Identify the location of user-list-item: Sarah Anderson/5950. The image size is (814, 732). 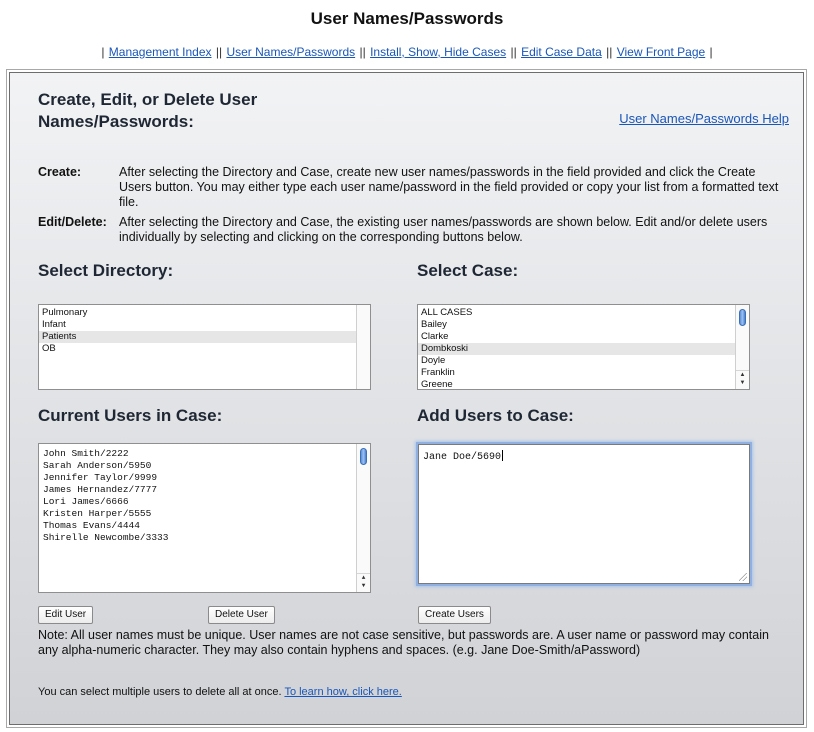
(197, 466).